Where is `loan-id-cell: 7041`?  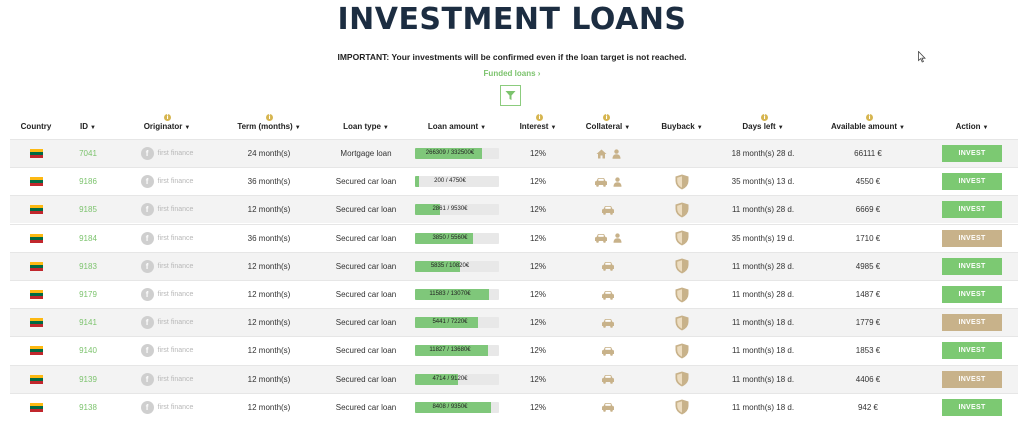 loan-id-cell: 7041 is located at coordinates (88, 153).